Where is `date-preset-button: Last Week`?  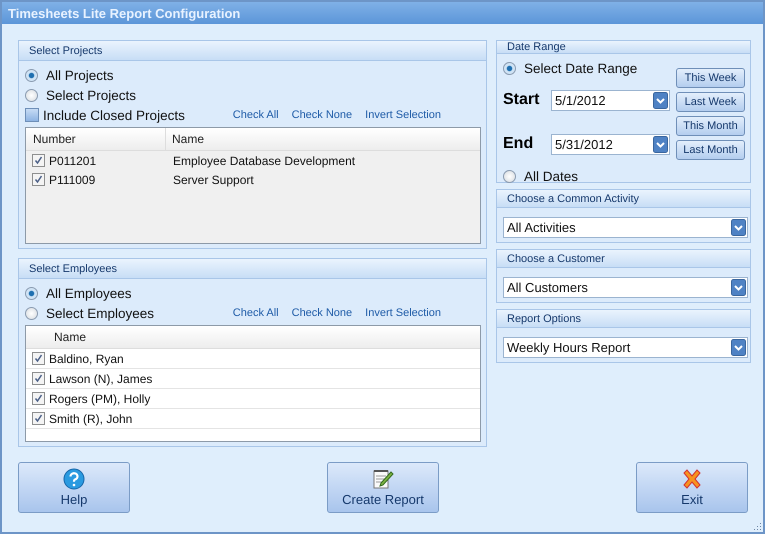 date-preset-button: Last Week is located at coordinates (710, 102).